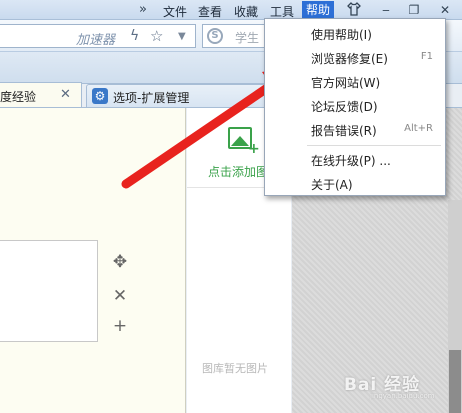  I want to click on search-placeholder: 学生, so click(247, 38).